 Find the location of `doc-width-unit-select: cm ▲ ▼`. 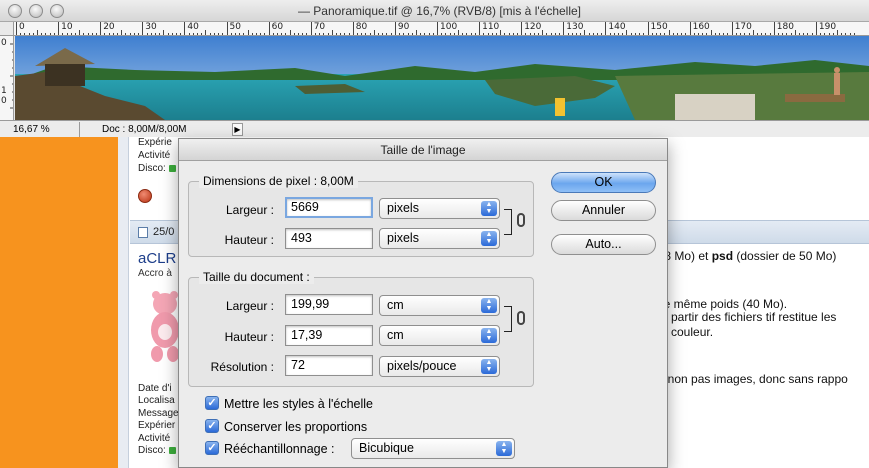

doc-width-unit-select: cm ▲ ▼ is located at coordinates (439, 305).